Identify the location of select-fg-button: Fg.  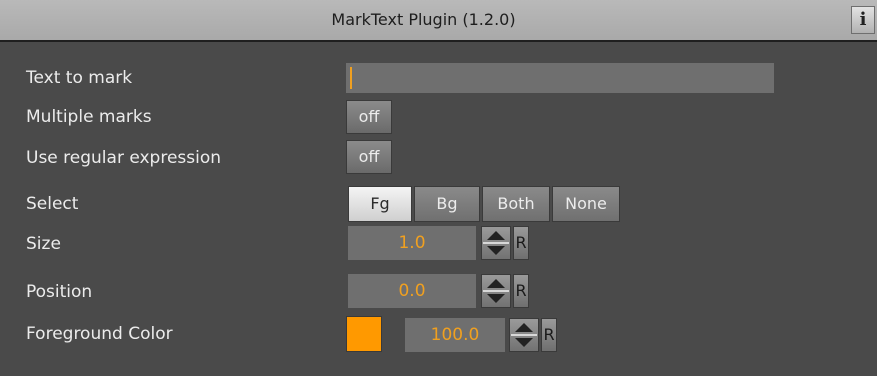
(380, 204).